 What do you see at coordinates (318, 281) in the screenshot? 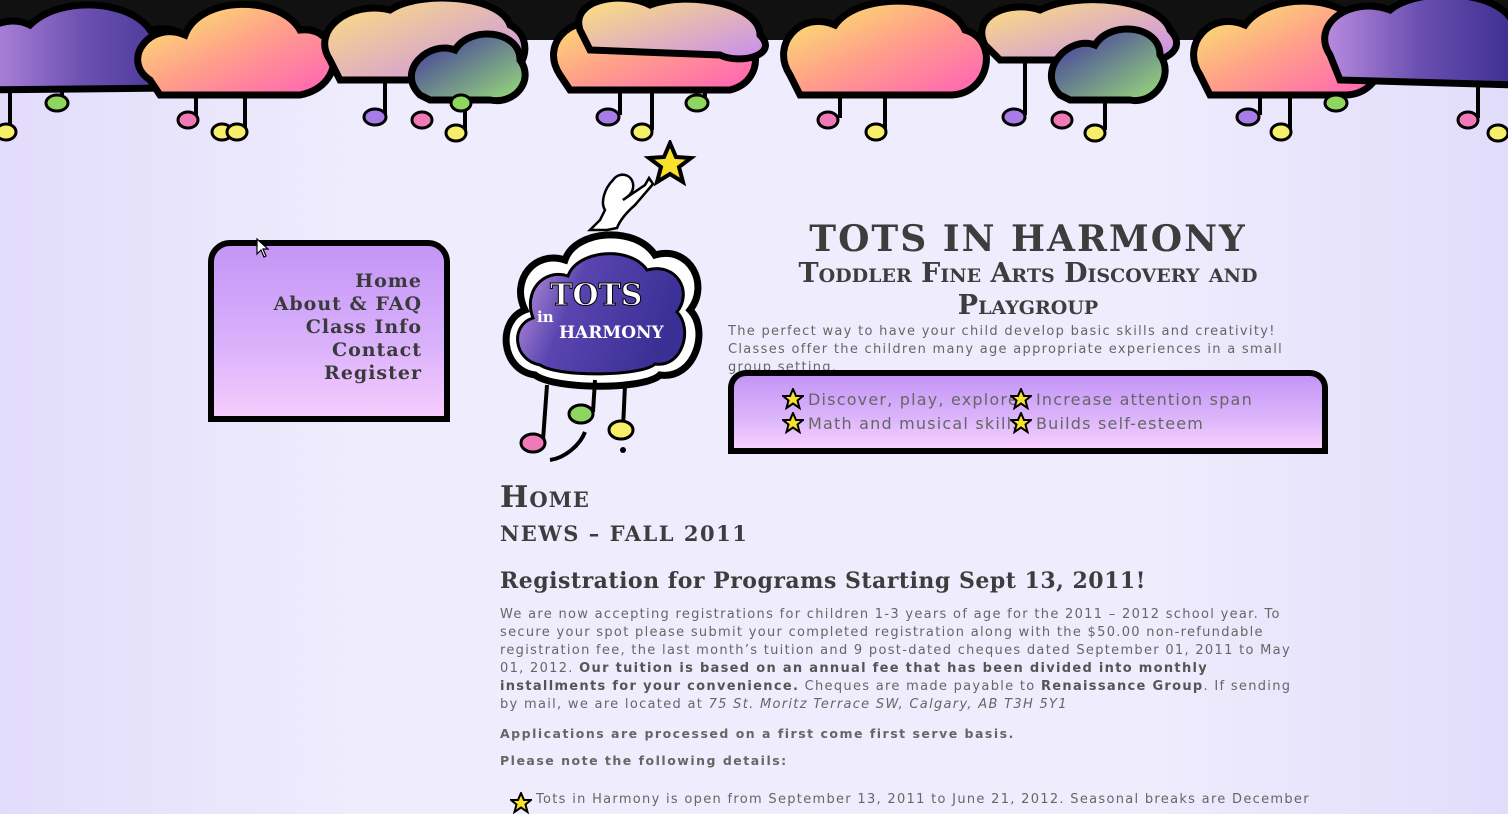
I see `nav-home-link: Home` at bounding box center [318, 281].